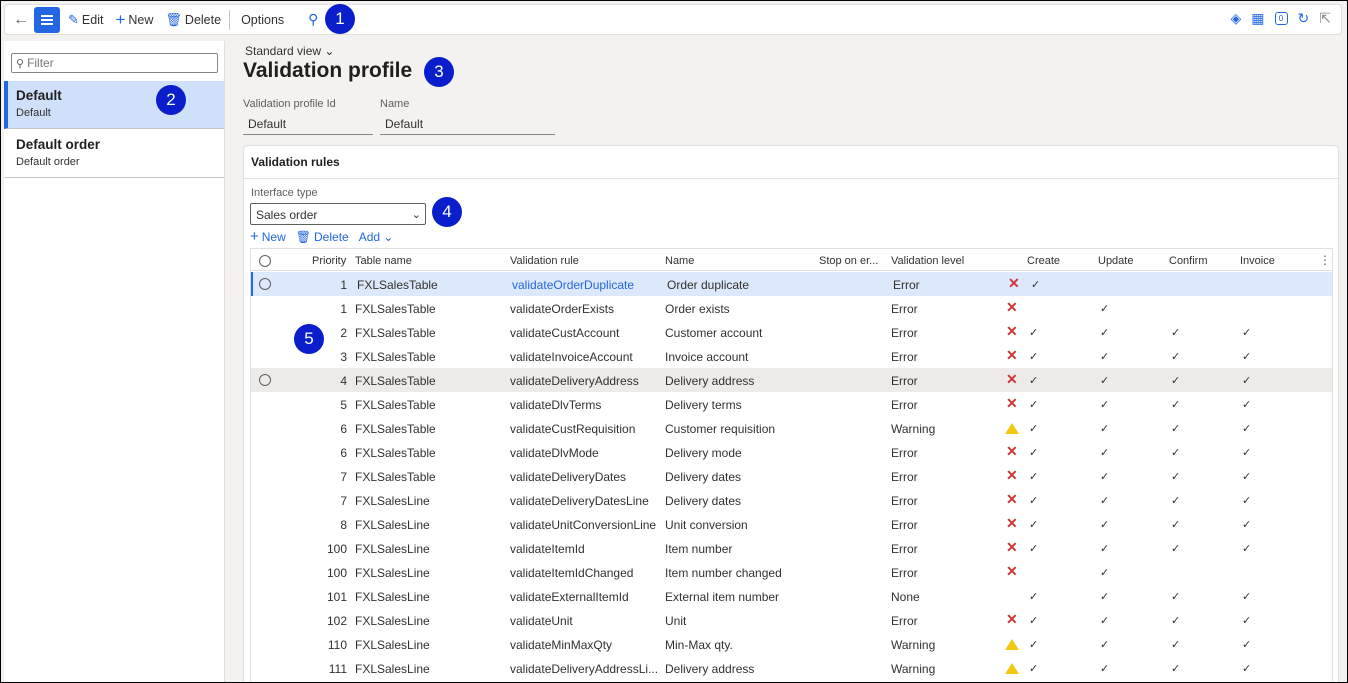 The height and width of the screenshot is (683, 1348). I want to click on view-selector: Standard view ⌄, so click(289, 51).